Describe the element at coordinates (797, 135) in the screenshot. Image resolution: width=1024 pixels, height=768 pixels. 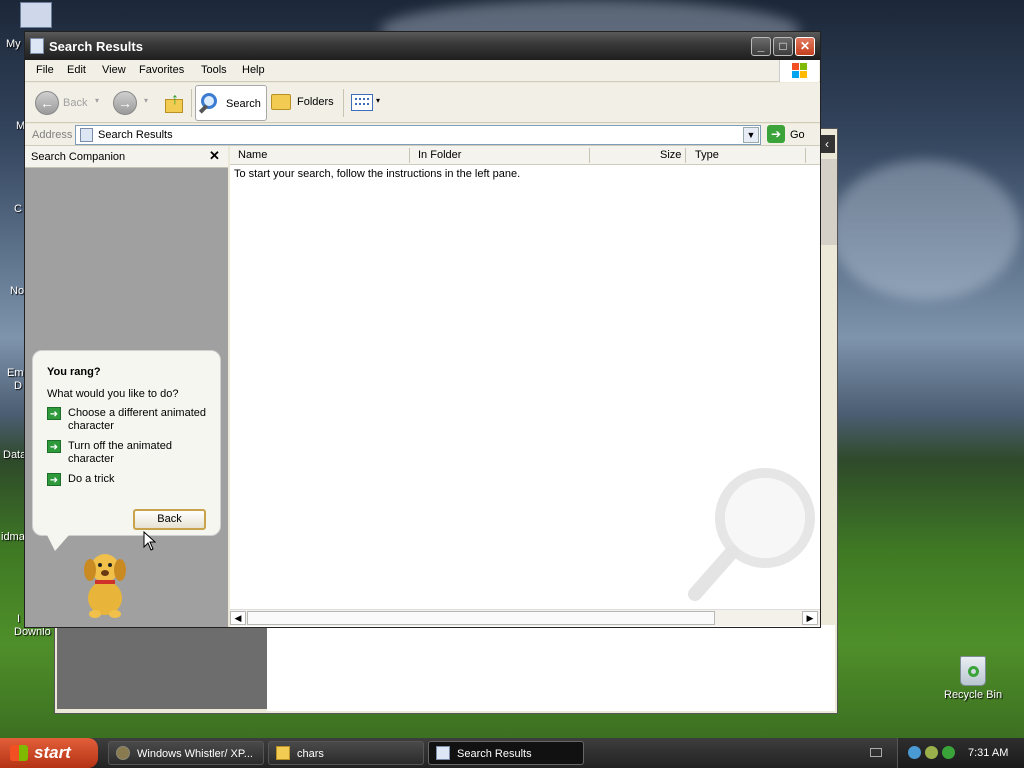
I see `go-button: Go` at that location.